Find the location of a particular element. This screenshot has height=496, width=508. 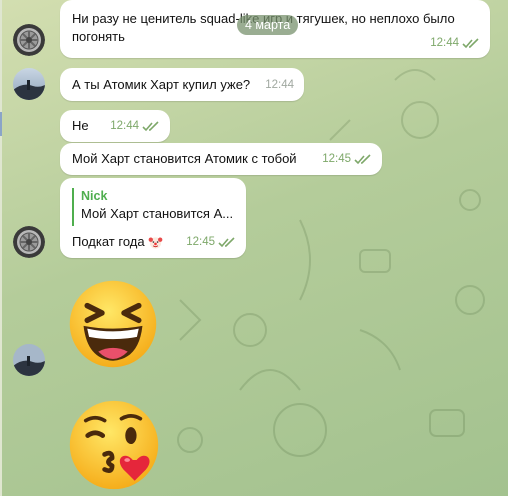

squinting-laughing-face-emoji is located at coordinates (113, 324).